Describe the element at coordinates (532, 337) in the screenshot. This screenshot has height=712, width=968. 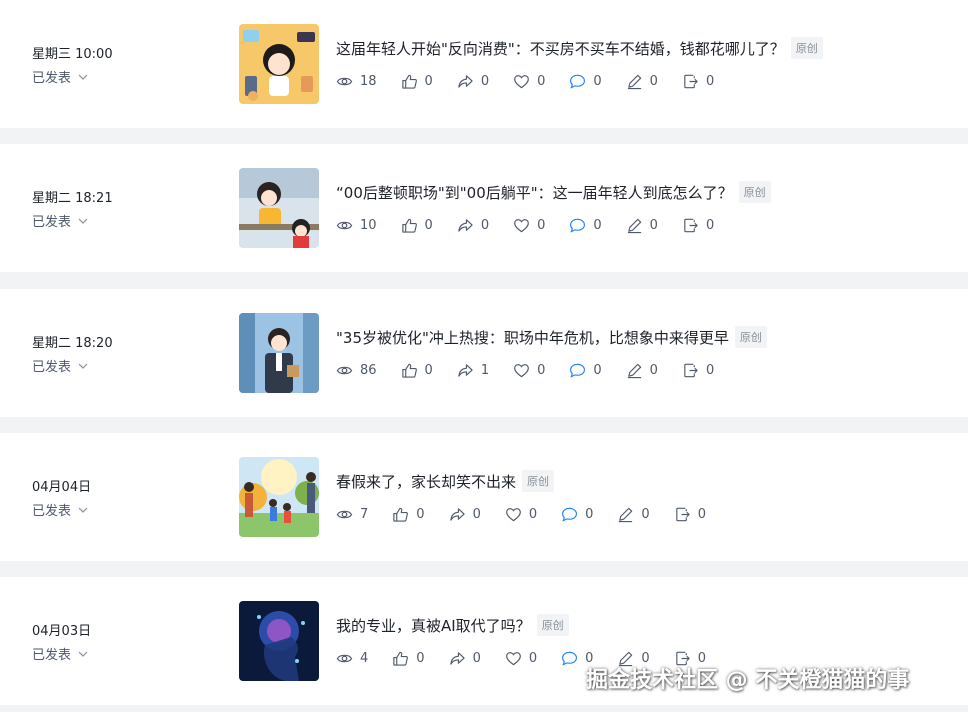
I see `article-title: "35岁被优化"冲上热搜：职场中年危机，比想象中来得更早` at that location.